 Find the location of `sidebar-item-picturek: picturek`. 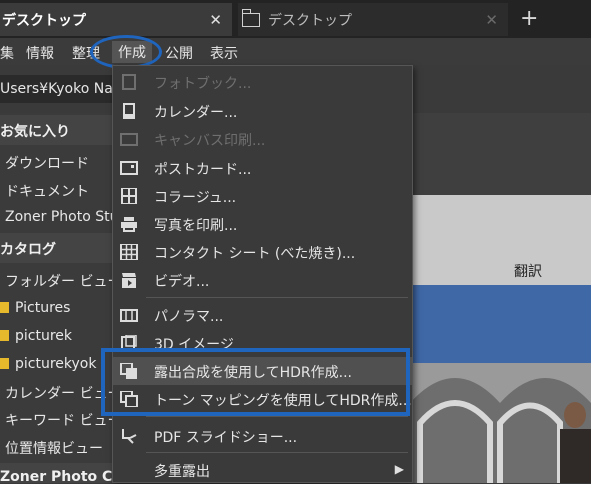

sidebar-item-picturek: picturek is located at coordinates (36, 336).